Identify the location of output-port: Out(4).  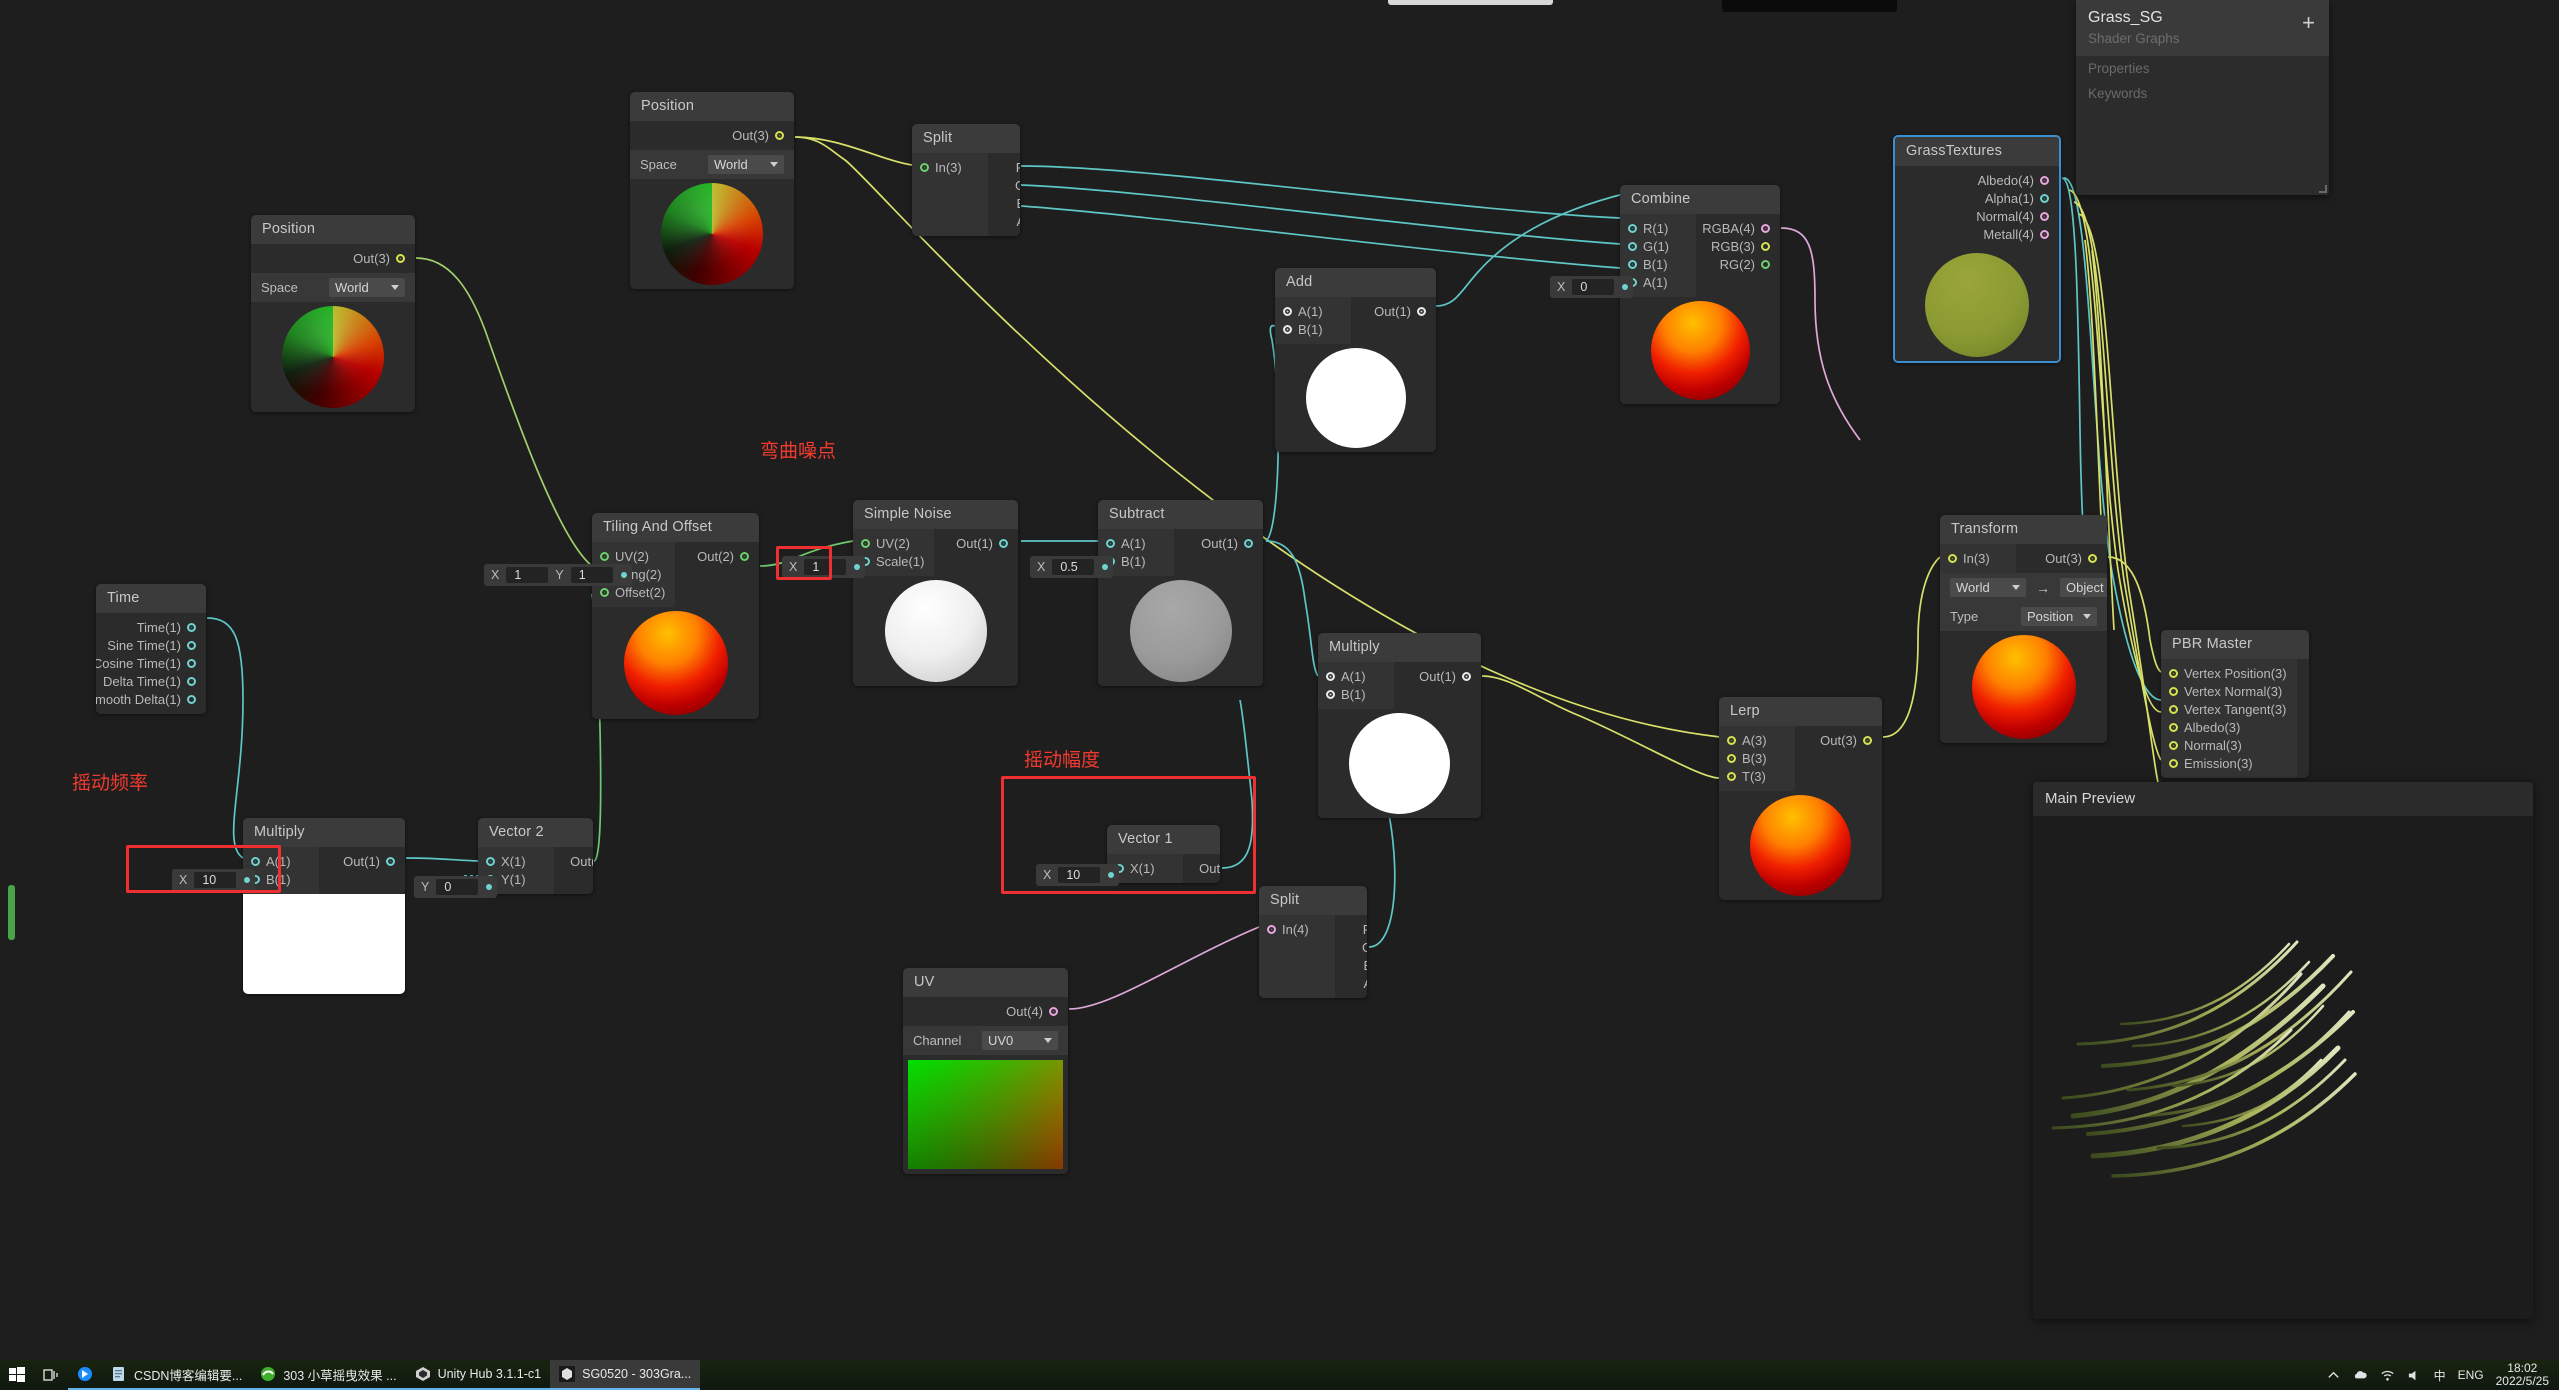
(984, 1011).